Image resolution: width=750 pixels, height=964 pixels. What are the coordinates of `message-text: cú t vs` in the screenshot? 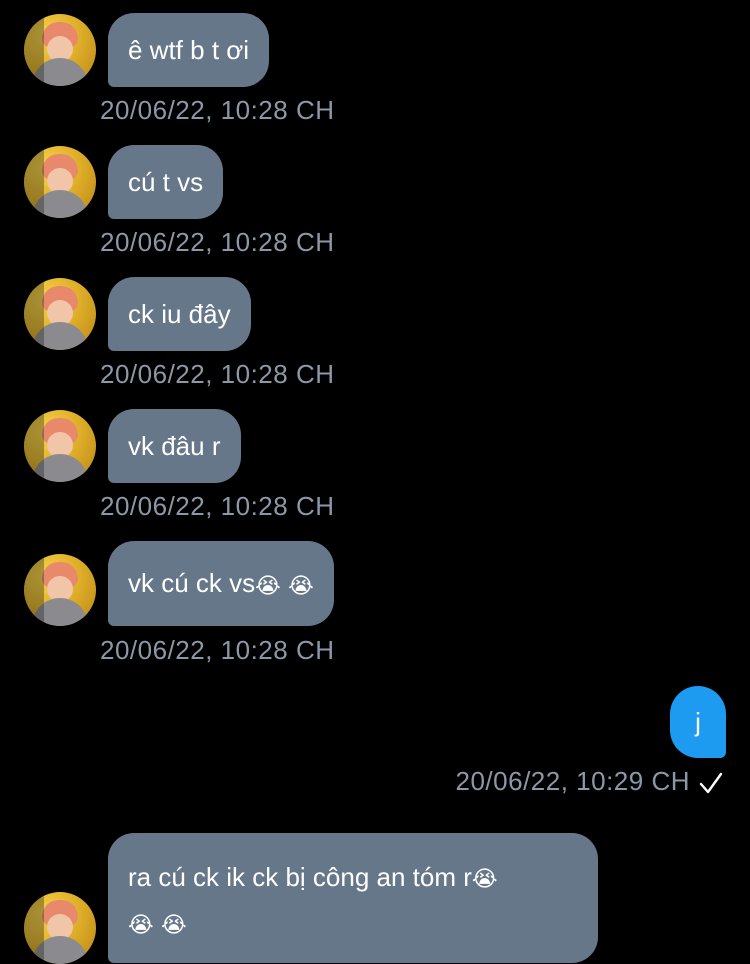 It's located at (166, 182).